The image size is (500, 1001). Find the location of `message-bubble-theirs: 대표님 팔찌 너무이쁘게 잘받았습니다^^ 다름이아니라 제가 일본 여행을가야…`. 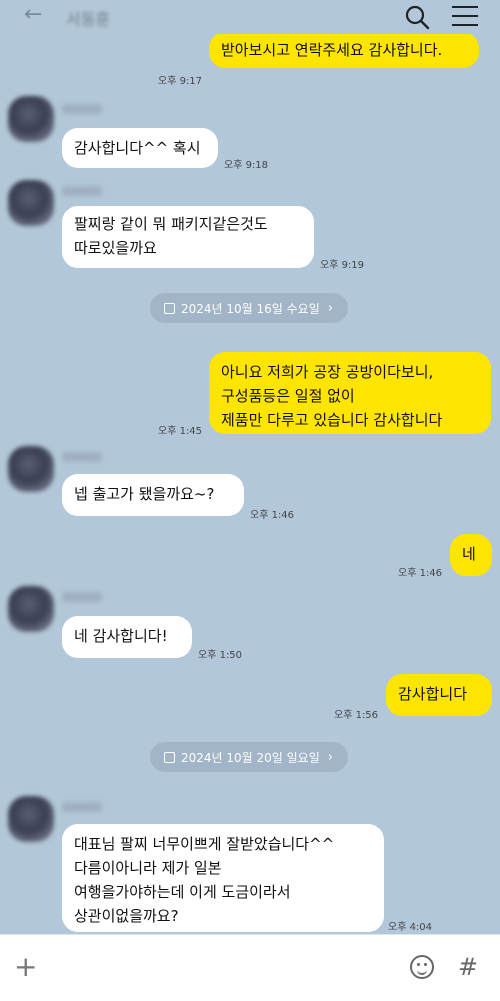

message-bubble-theirs: 대표님 팔찌 너무이쁘게 잘받았습니다^^ 다름이아니라 제가 일본 여행을가야… is located at coordinates (223, 878).